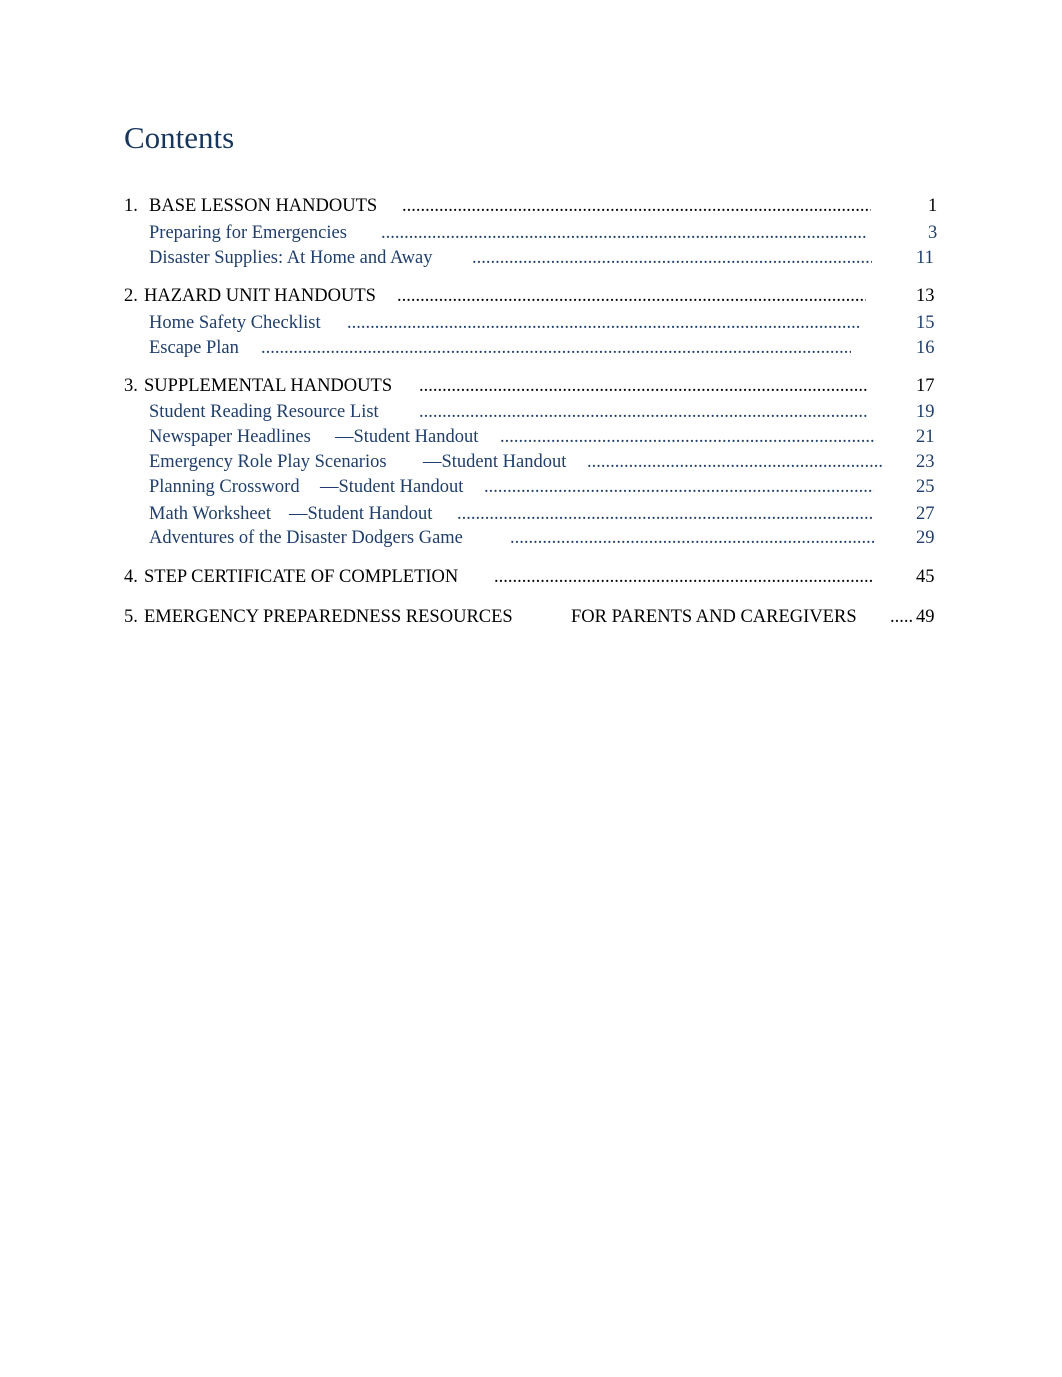 Image resolution: width=1062 pixels, height=1377 pixels. Describe the element at coordinates (131, 577) in the screenshot. I see `entry-number: 4.` at that location.